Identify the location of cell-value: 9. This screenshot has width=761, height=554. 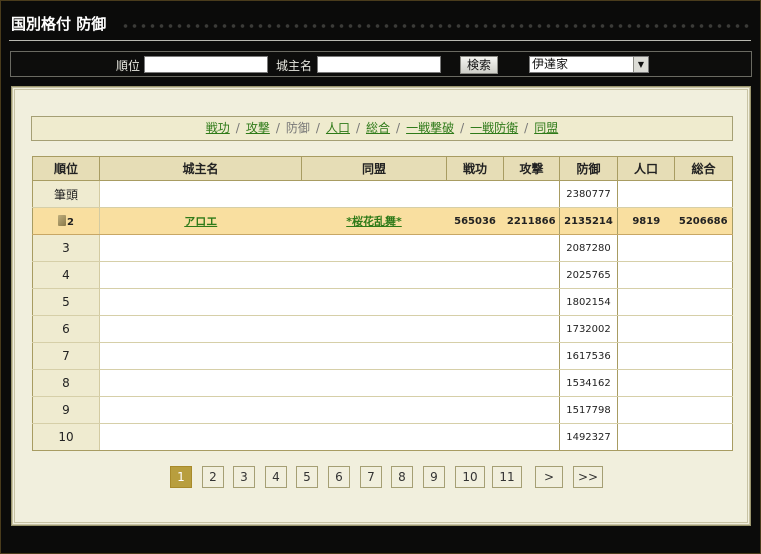
(66, 410).